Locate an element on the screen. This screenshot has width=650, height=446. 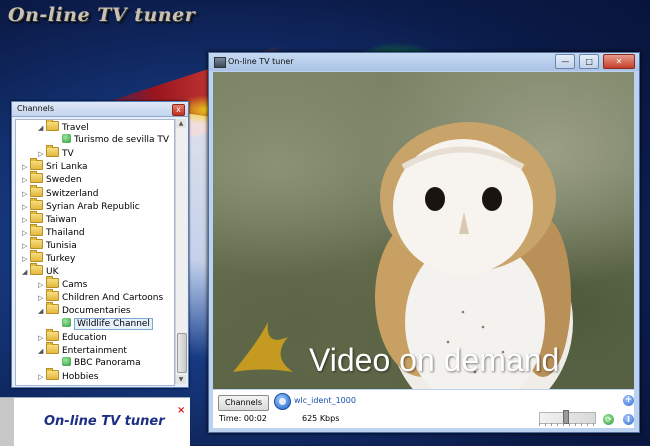
tree-item-label: Education is located at coordinates (84, 337).